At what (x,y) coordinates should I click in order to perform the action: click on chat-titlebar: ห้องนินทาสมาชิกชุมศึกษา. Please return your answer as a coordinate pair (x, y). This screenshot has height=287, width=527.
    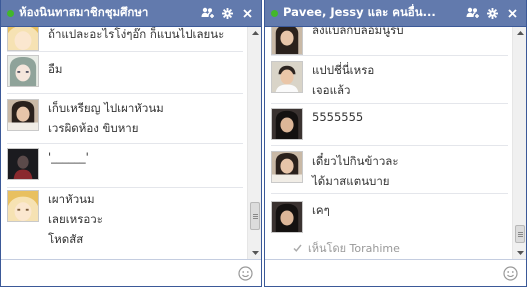
    Looking at the image, I should click on (131, 13).